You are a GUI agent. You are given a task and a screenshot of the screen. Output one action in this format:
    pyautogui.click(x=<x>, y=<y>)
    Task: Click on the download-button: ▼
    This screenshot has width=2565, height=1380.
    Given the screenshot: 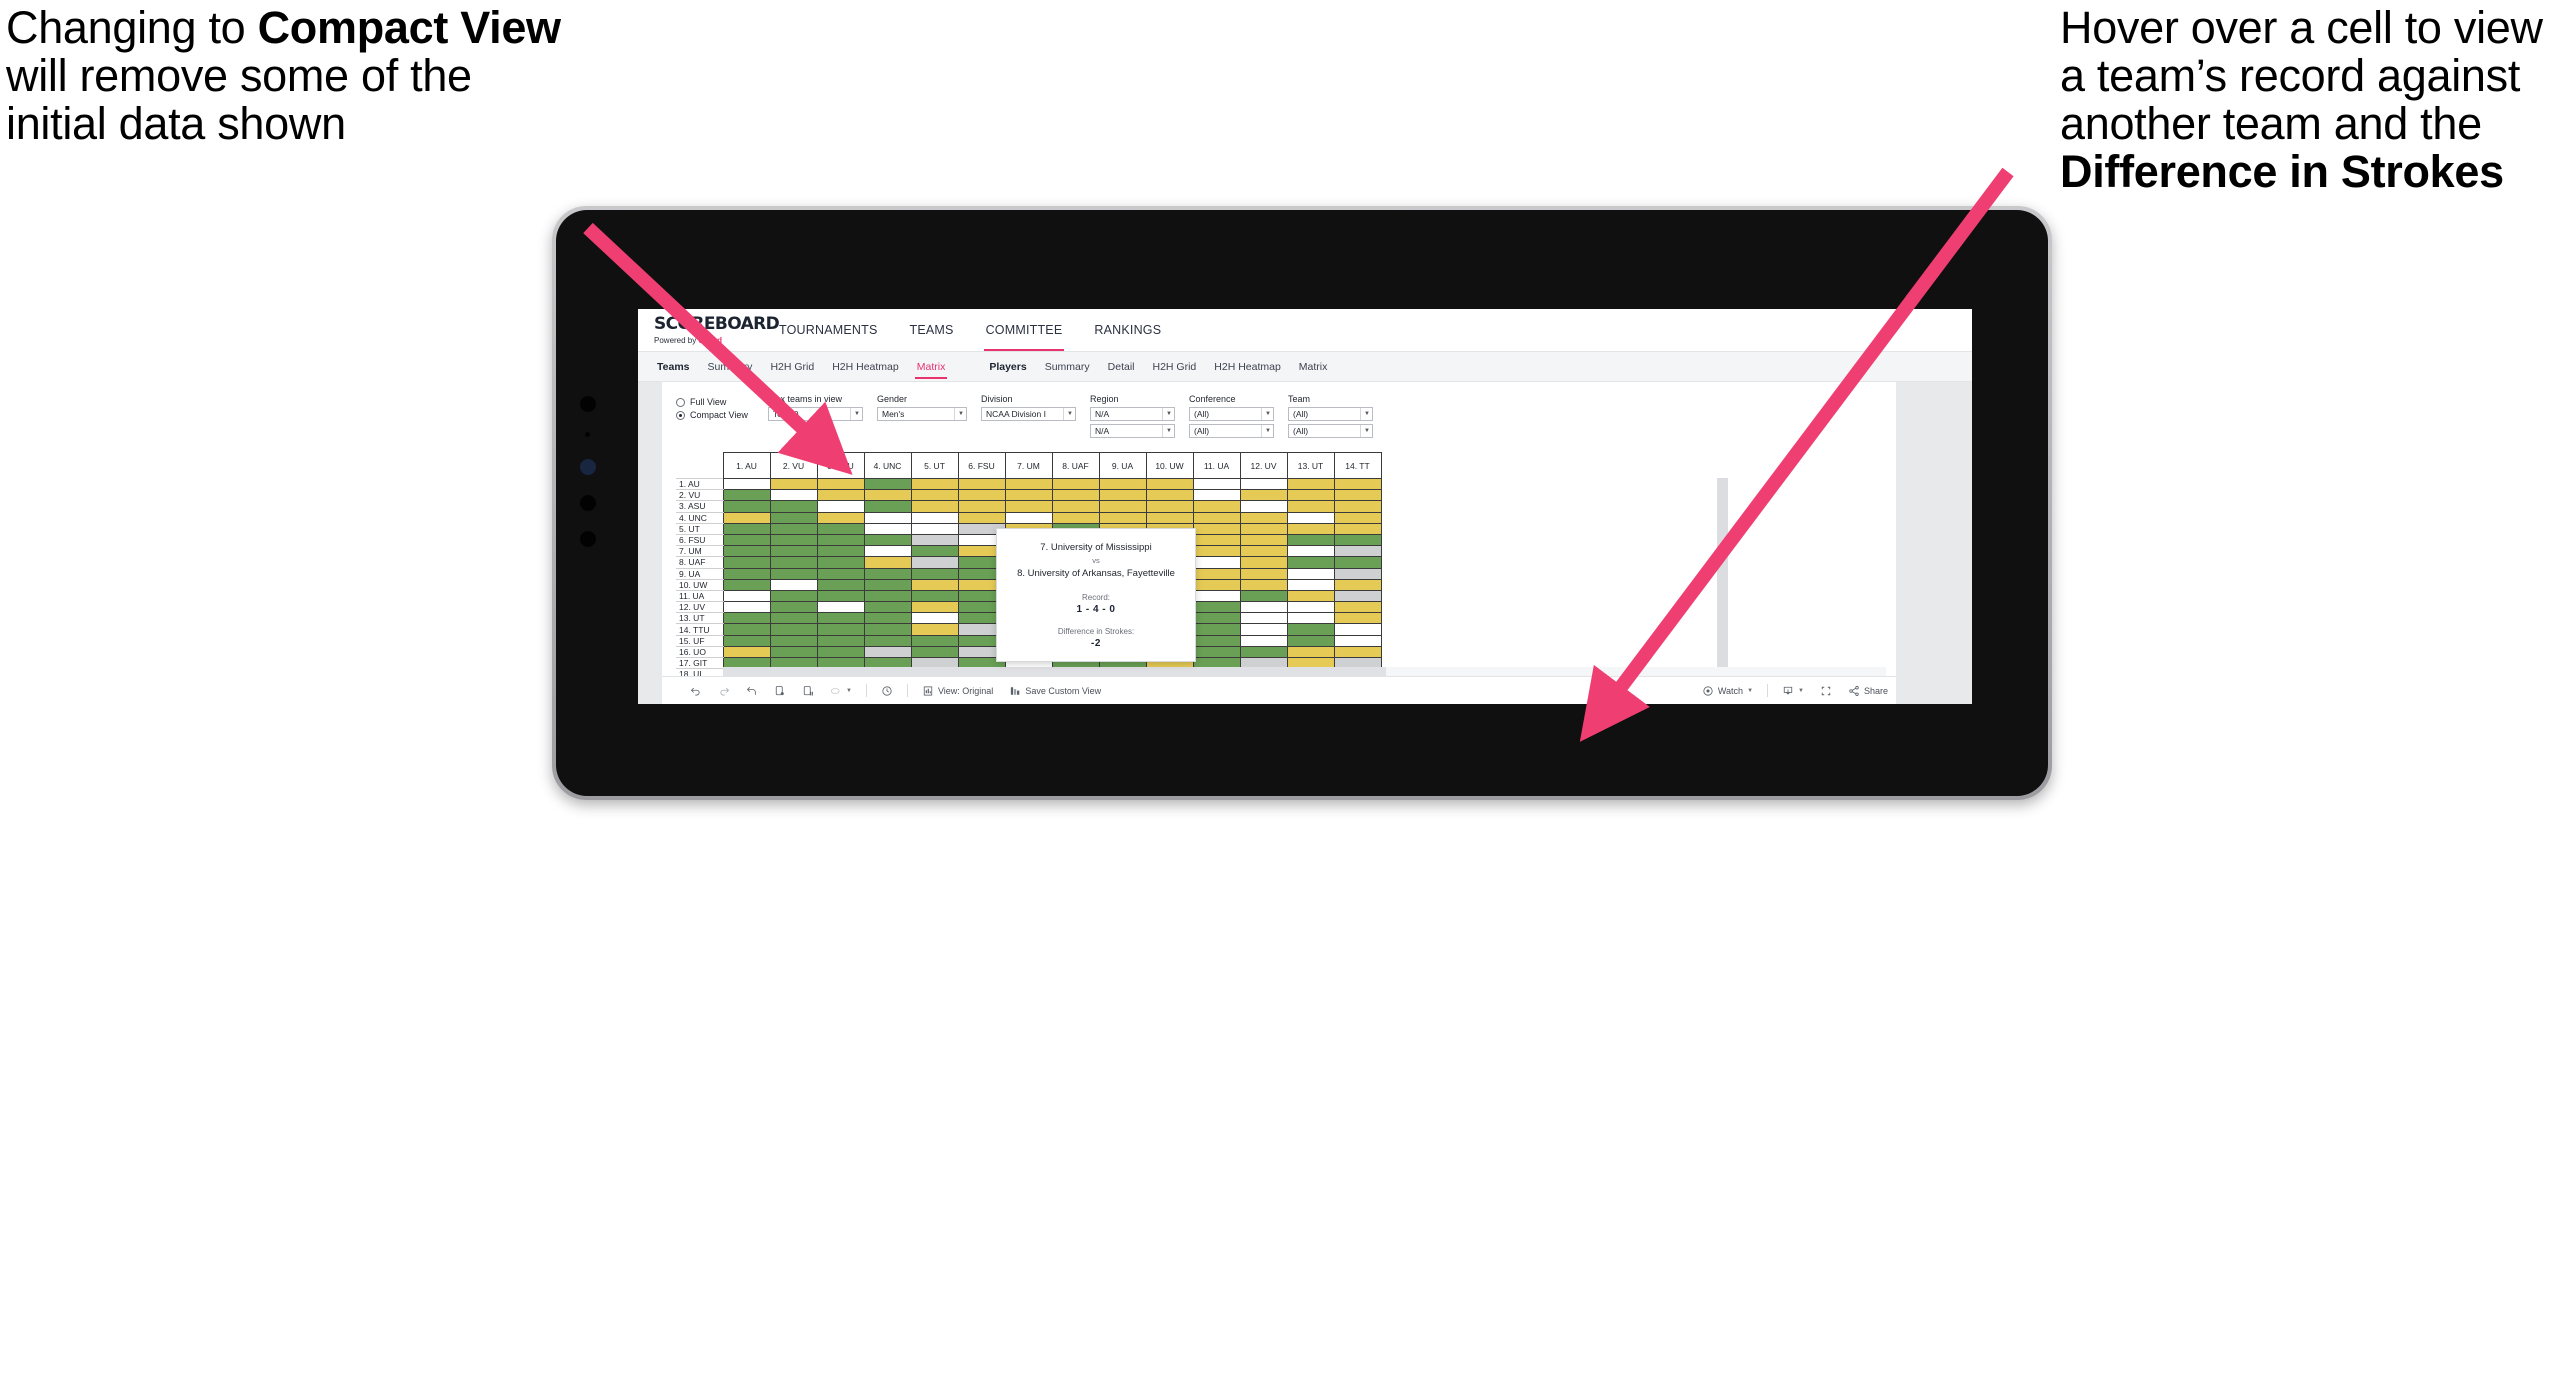 What is the action you would take?
    pyautogui.click(x=1793, y=691)
    